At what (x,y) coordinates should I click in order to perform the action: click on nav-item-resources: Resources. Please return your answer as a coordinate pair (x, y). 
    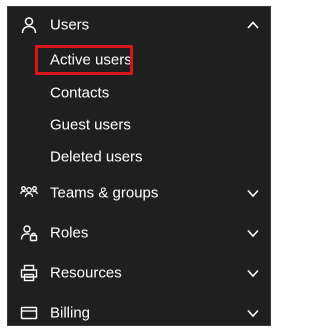
    Looking at the image, I should click on (139, 273).